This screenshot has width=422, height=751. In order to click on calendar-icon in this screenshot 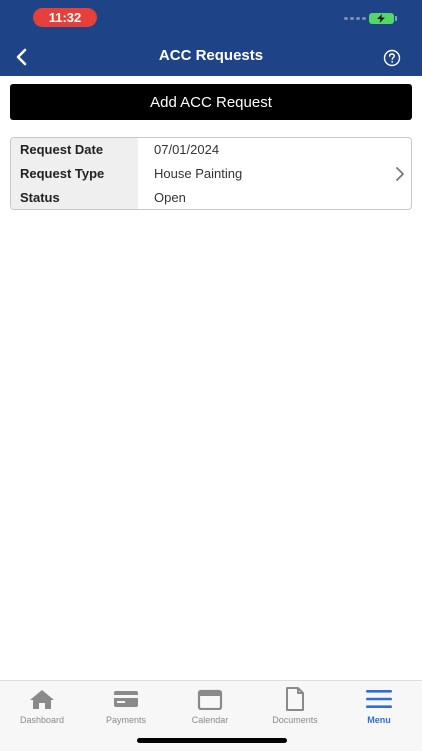, I will do `click(210, 699)`.